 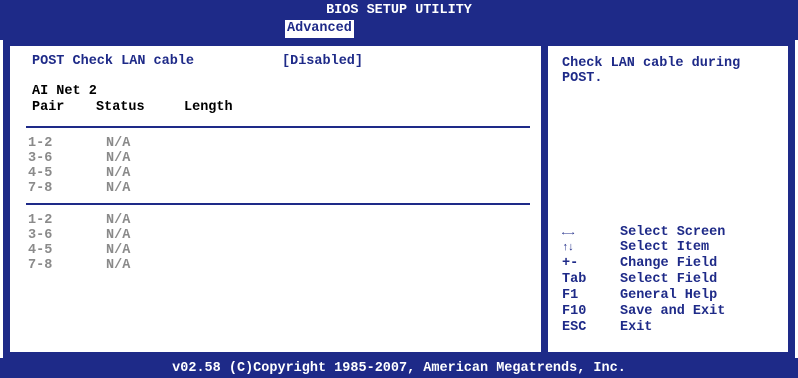 I want to click on up-down-arrows-icon: ↑↓, so click(x=568, y=248).